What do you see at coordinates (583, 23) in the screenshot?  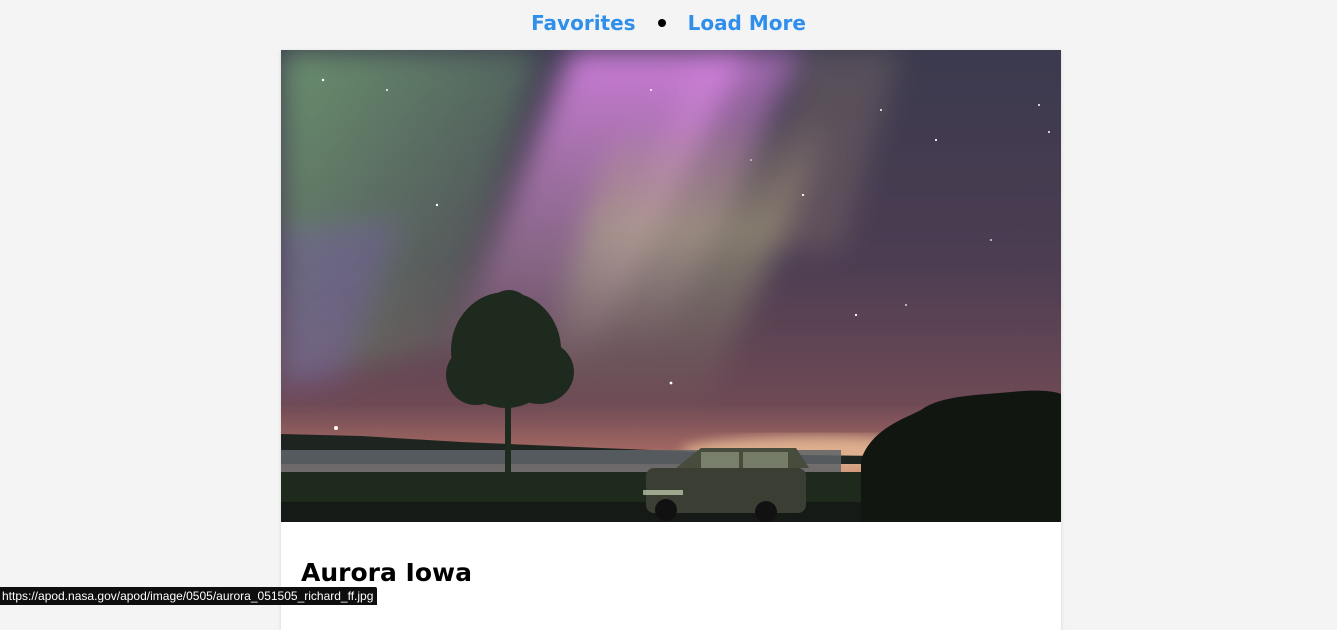 I see `favorites-link: Favorites` at bounding box center [583, 23].